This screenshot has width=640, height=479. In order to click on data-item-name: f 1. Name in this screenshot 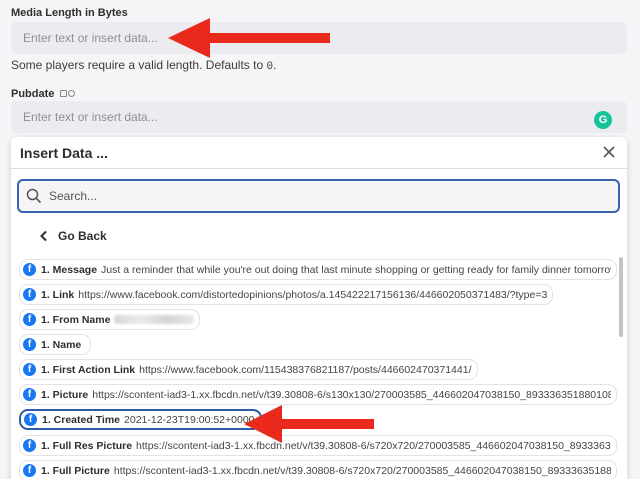, I will do `click(55, 344)`.